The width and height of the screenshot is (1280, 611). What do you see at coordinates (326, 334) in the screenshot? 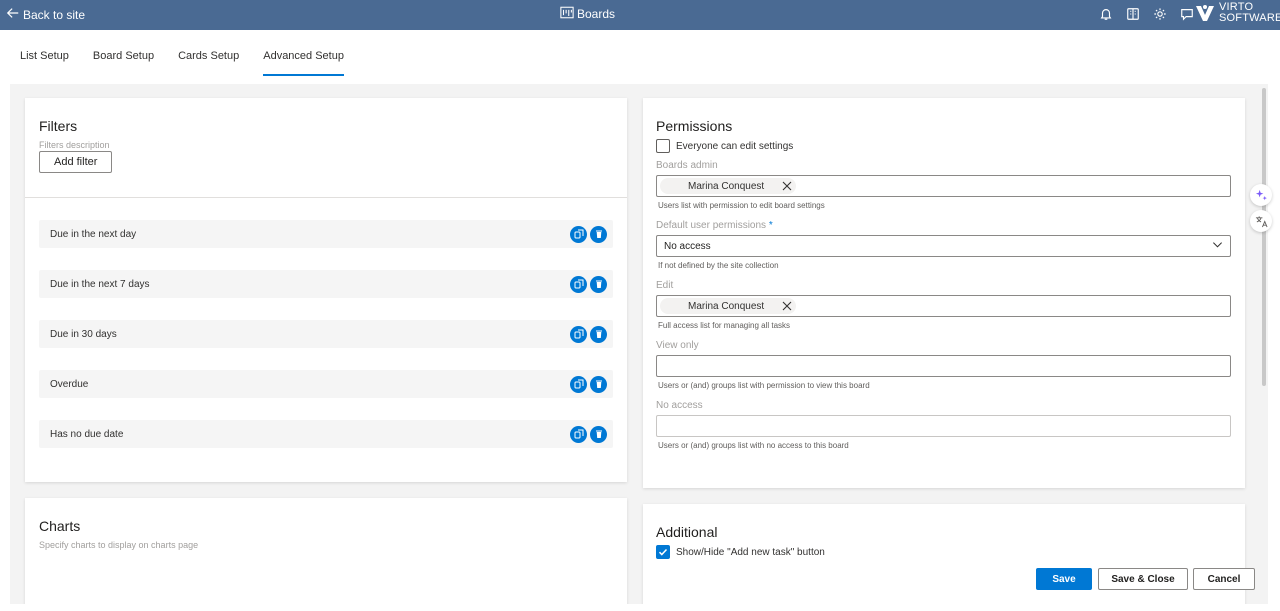
I see `filter-row: Due in 30 days` at bounding box center [326, 334].